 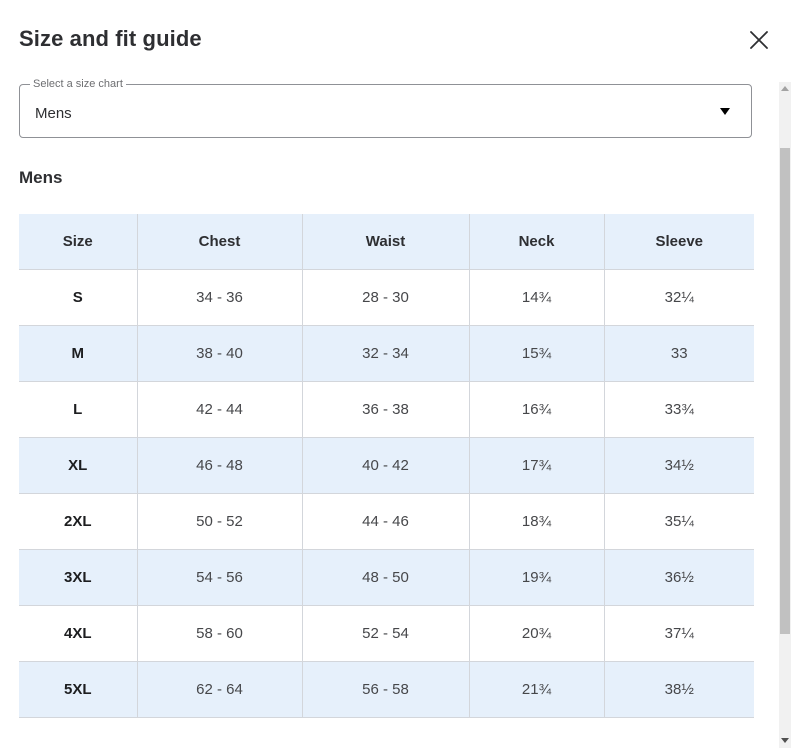 What do you see at coordinates (219, 297) in the screenshot?
I see `chest-cell: 34 - 36` at bounding box center [219, 297].